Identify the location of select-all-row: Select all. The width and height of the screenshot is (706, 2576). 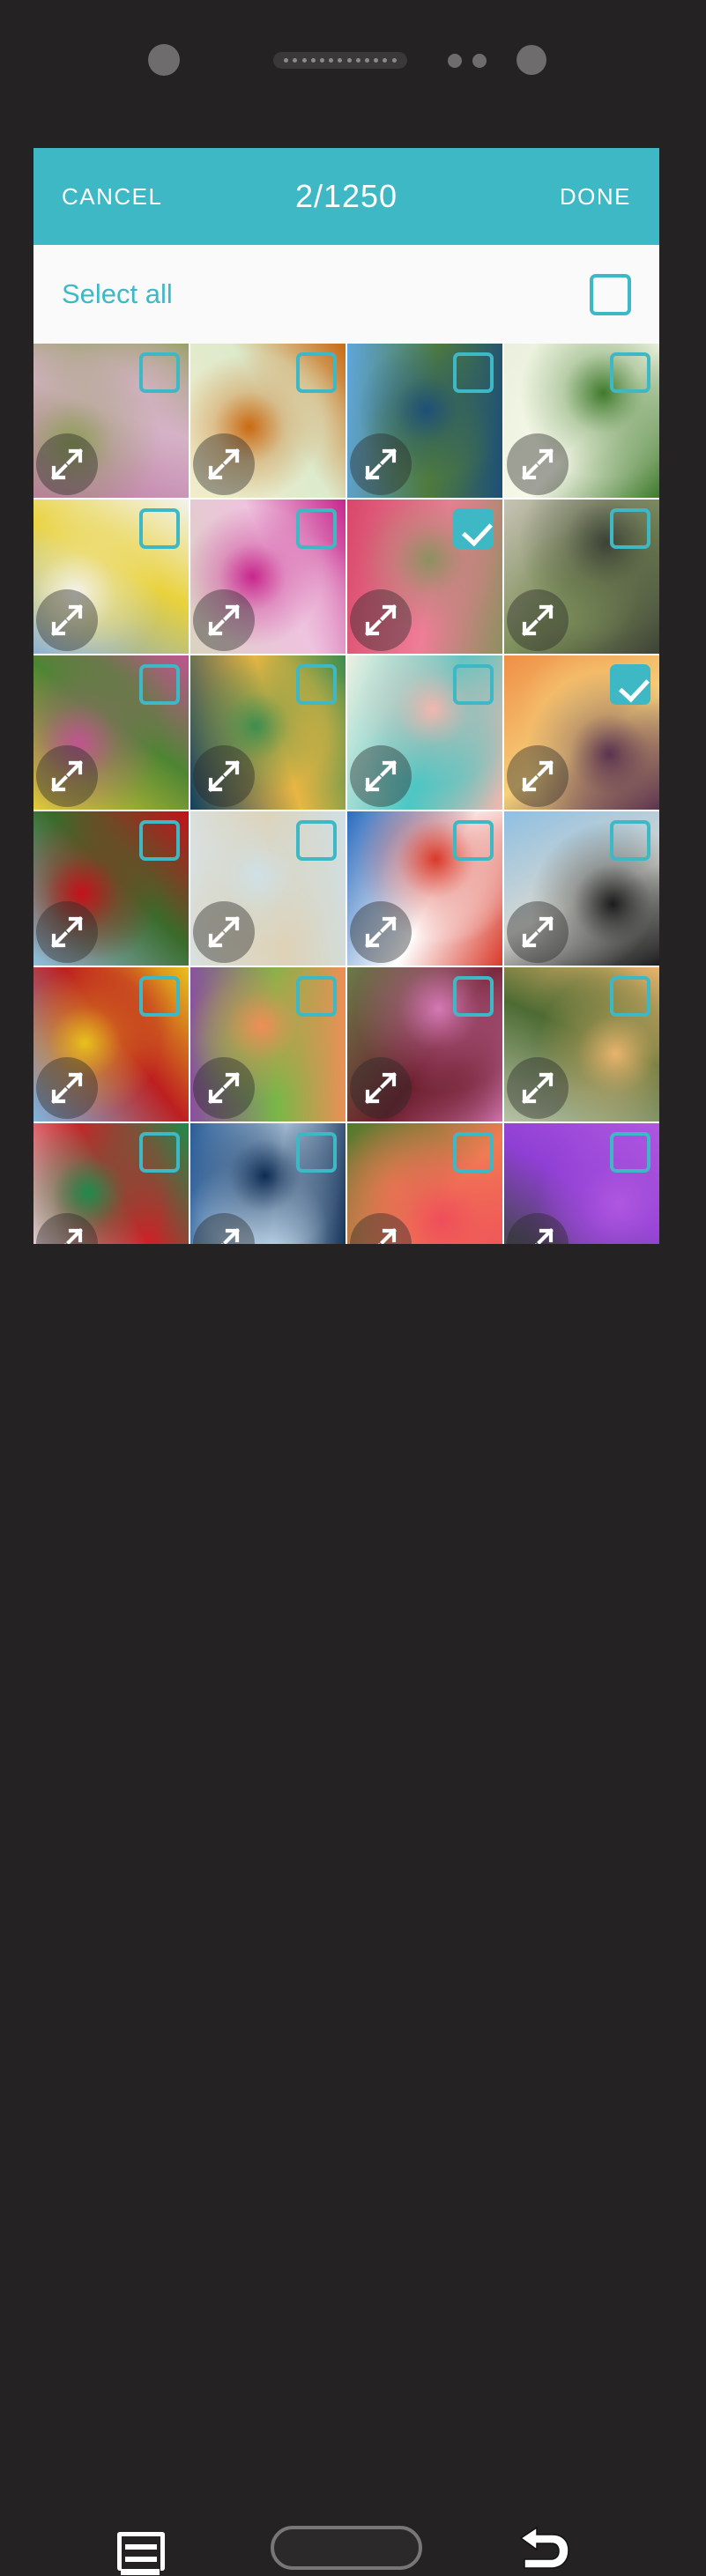
(346, 295).